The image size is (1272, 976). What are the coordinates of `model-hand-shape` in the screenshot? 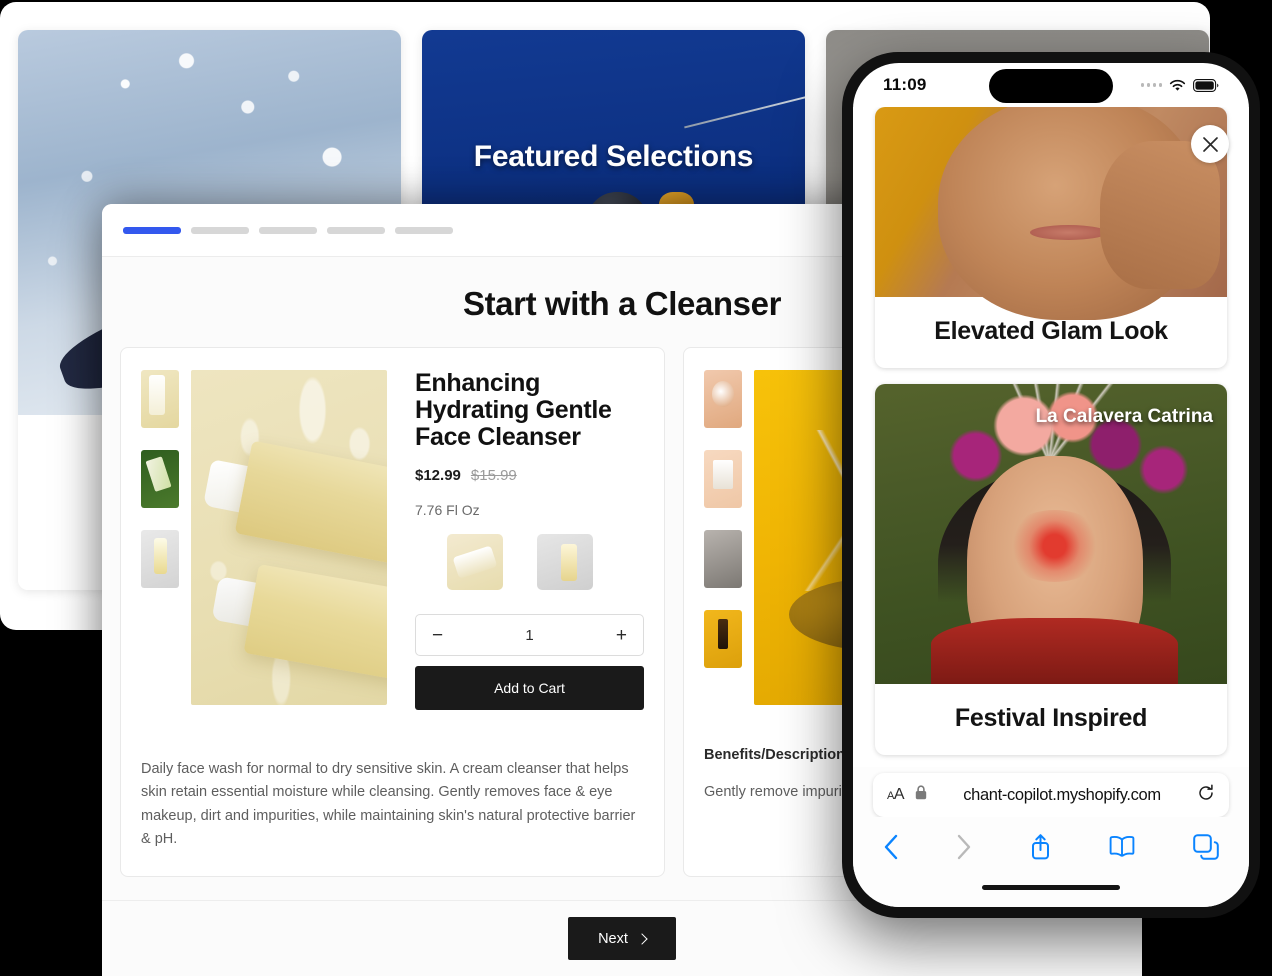 It's located at (1160, 215).